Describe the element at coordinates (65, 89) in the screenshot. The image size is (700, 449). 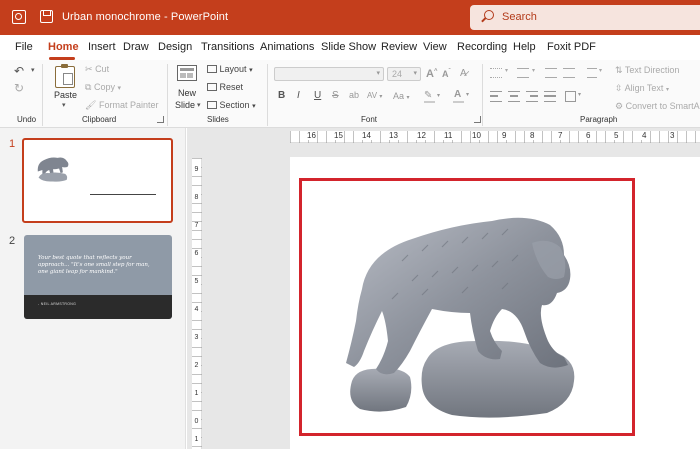
I see `paste-button: Paste ▾` at that location.